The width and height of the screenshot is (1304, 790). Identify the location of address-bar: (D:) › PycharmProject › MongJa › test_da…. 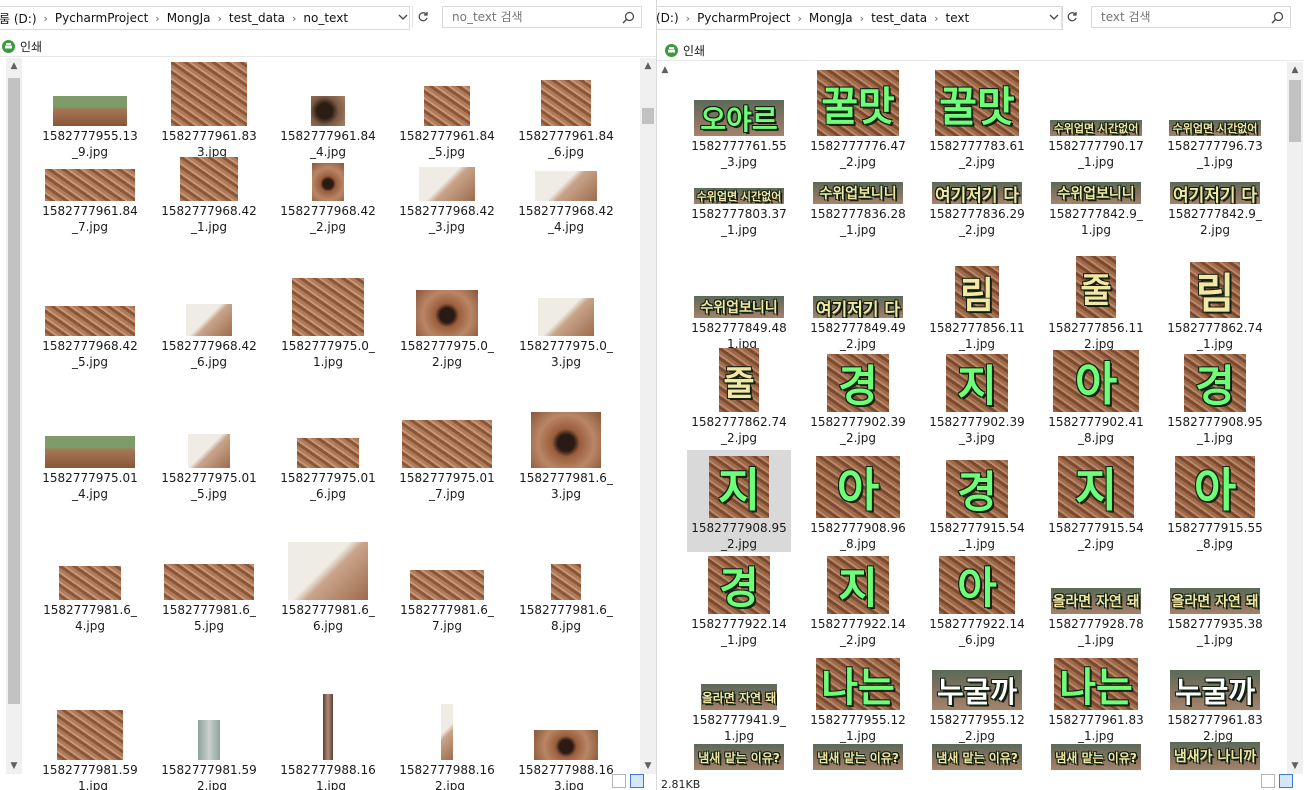
(860, 18).